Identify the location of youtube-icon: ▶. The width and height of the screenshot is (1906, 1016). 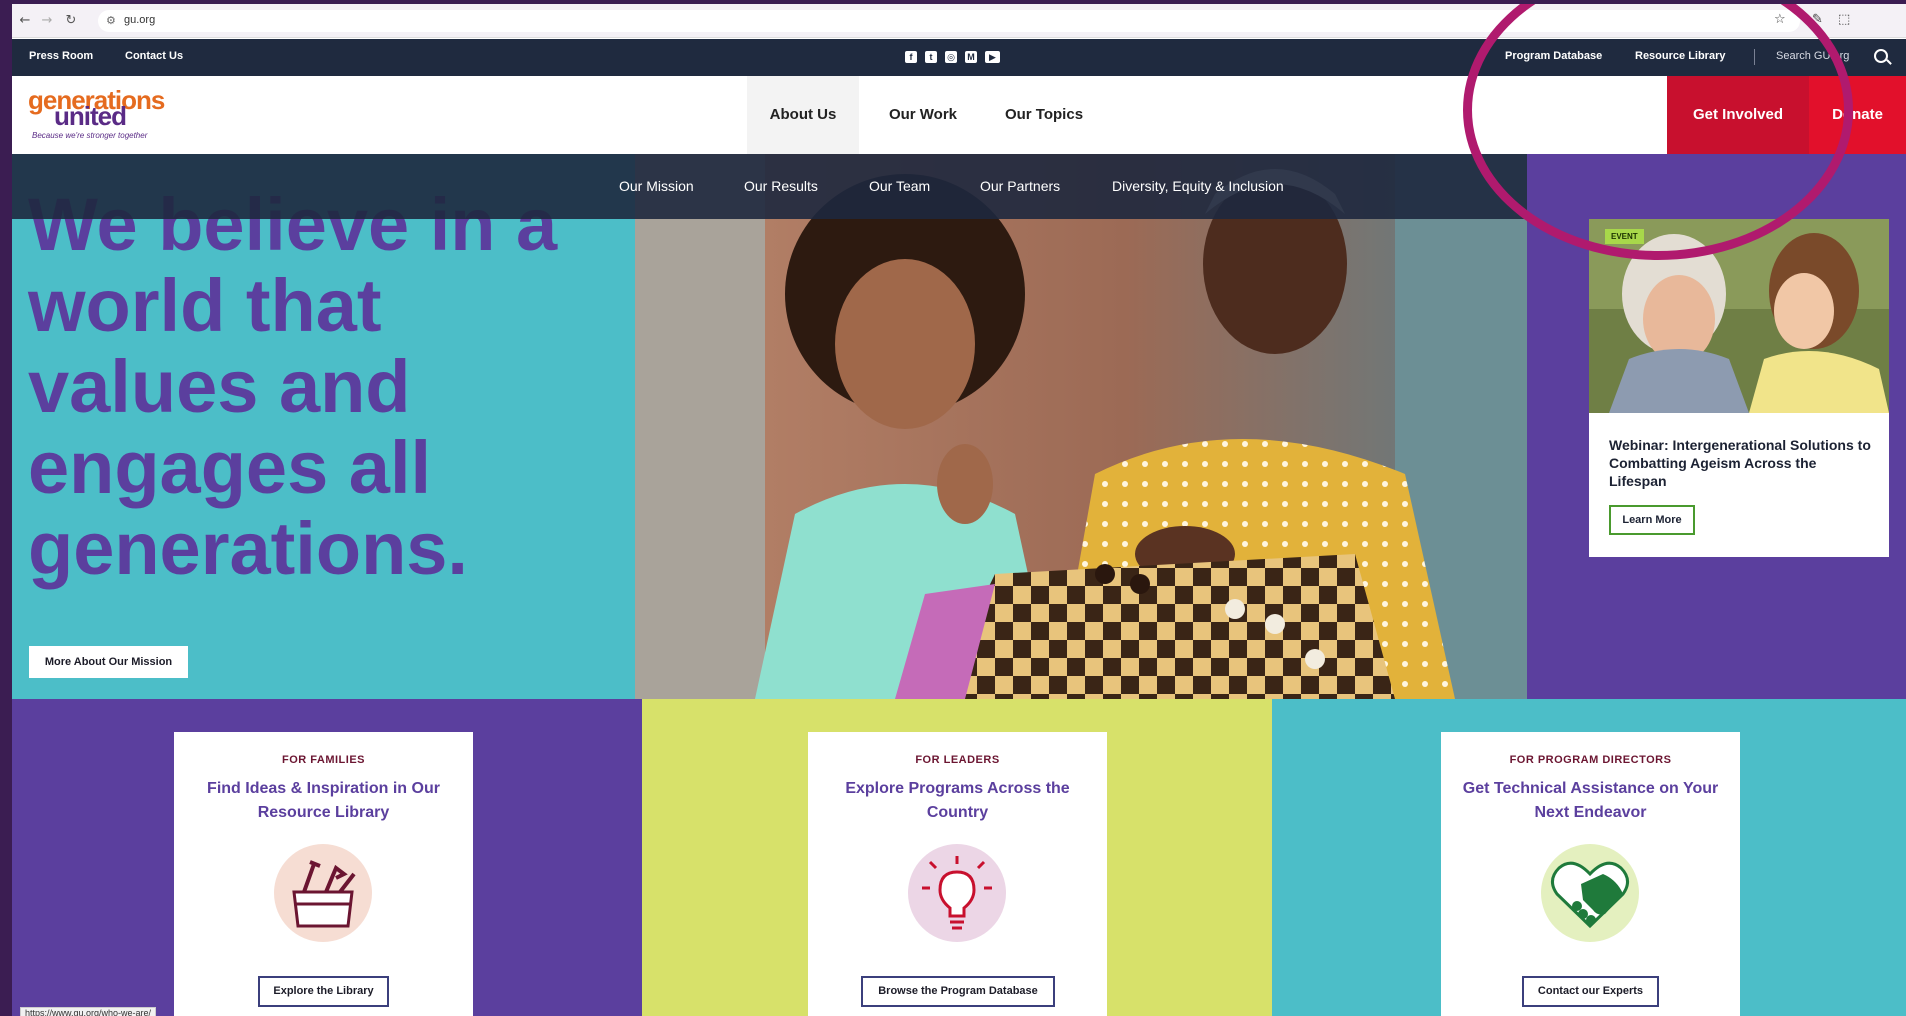
(992, 57).